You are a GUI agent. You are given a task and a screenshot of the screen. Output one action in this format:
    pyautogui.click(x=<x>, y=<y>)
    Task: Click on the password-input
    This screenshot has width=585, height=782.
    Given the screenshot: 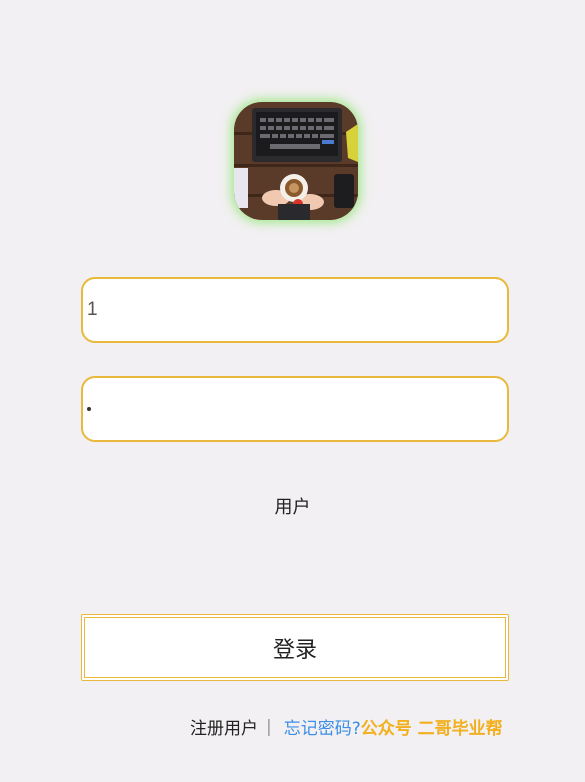 What is the action you would take?
    pyautogui.click(x=295, y=409)
    